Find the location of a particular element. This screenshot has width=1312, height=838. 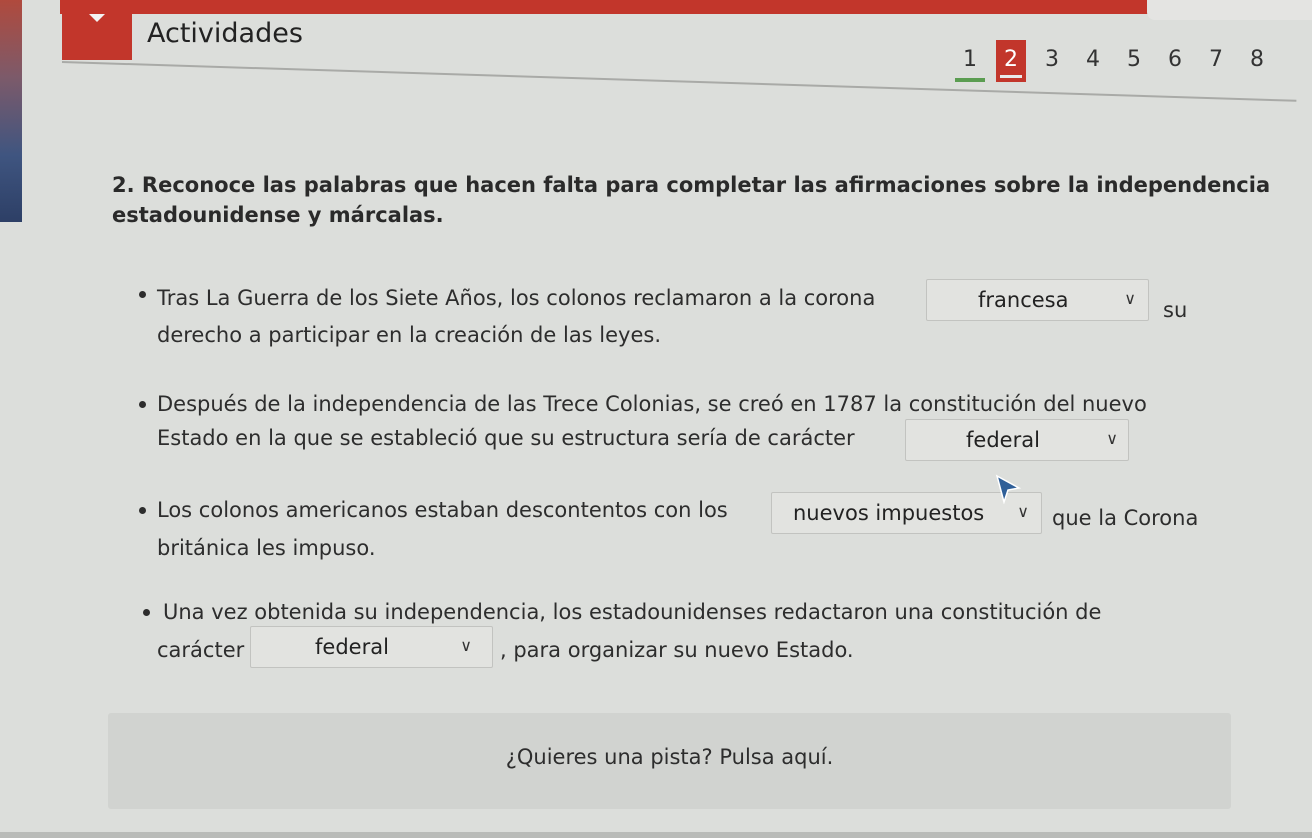

answer-dropdown-4: federal ∨ is located at coordinates (371, 647).